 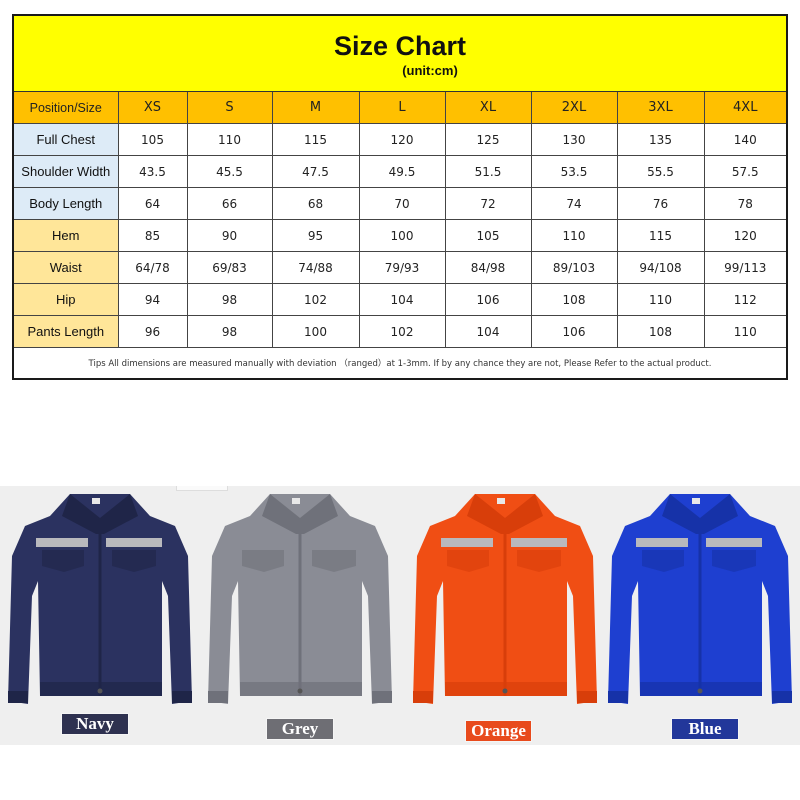 I want to click on measurement-value: 66, so click(x=229, y=203).